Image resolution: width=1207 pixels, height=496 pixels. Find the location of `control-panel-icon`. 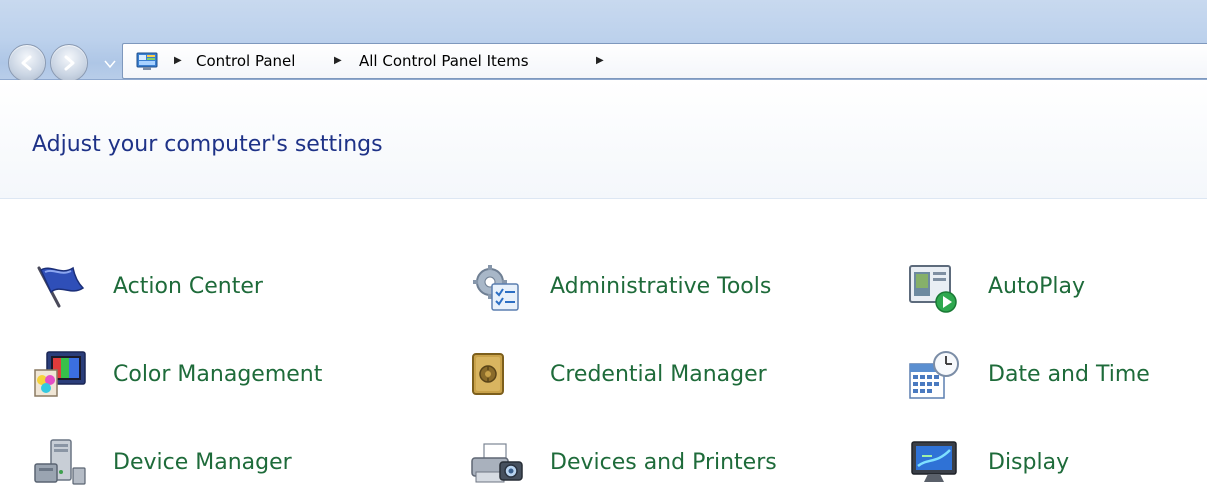

control-panel-icon is located at coordinates (147, 61).